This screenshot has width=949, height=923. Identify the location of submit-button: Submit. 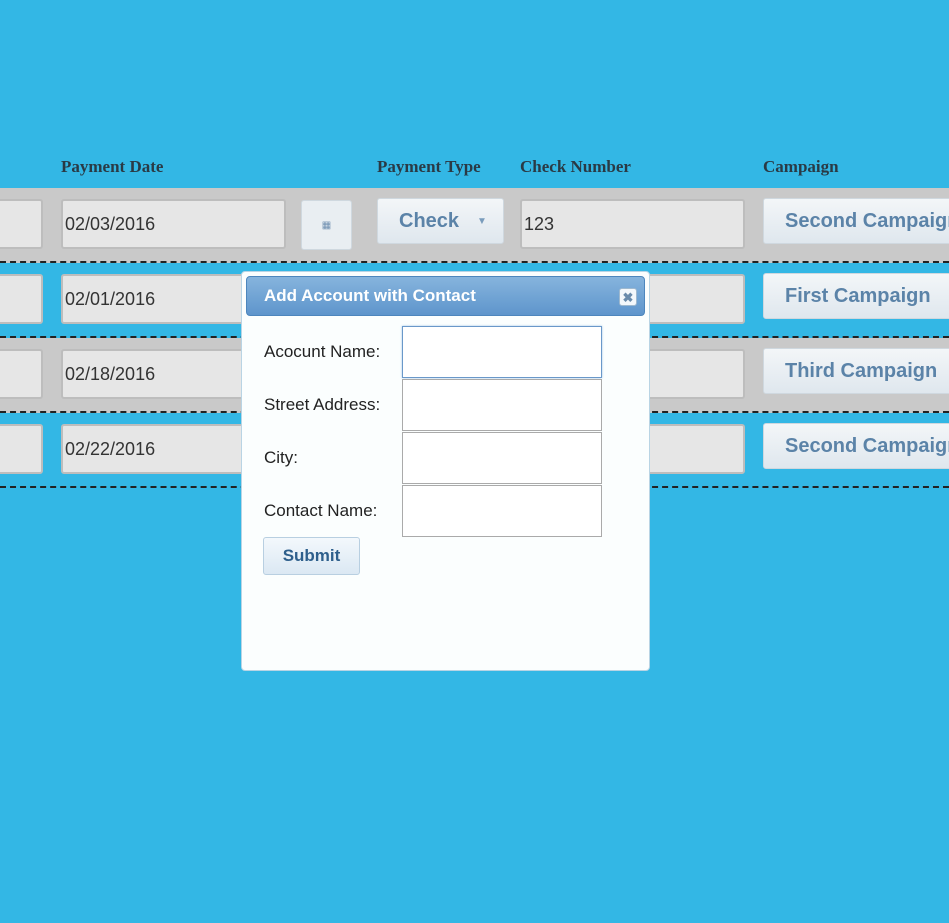
(311, 556).